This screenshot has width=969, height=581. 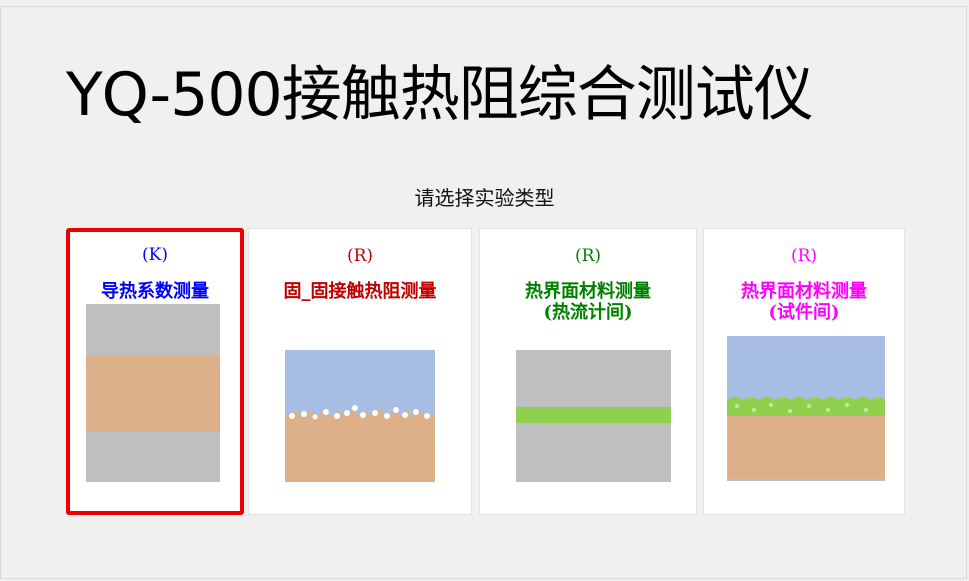 I want to click on sample-layers-illustration, so click(x=153, y=393).